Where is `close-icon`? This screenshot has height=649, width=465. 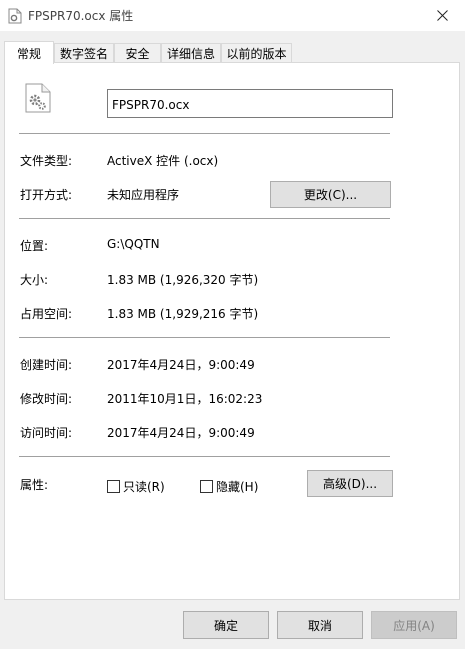
close-icon is located at coordinates (442, 15).